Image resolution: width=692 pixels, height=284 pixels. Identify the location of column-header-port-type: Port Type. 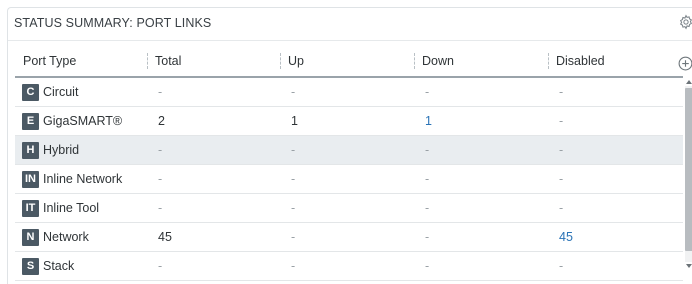
(81, 61).